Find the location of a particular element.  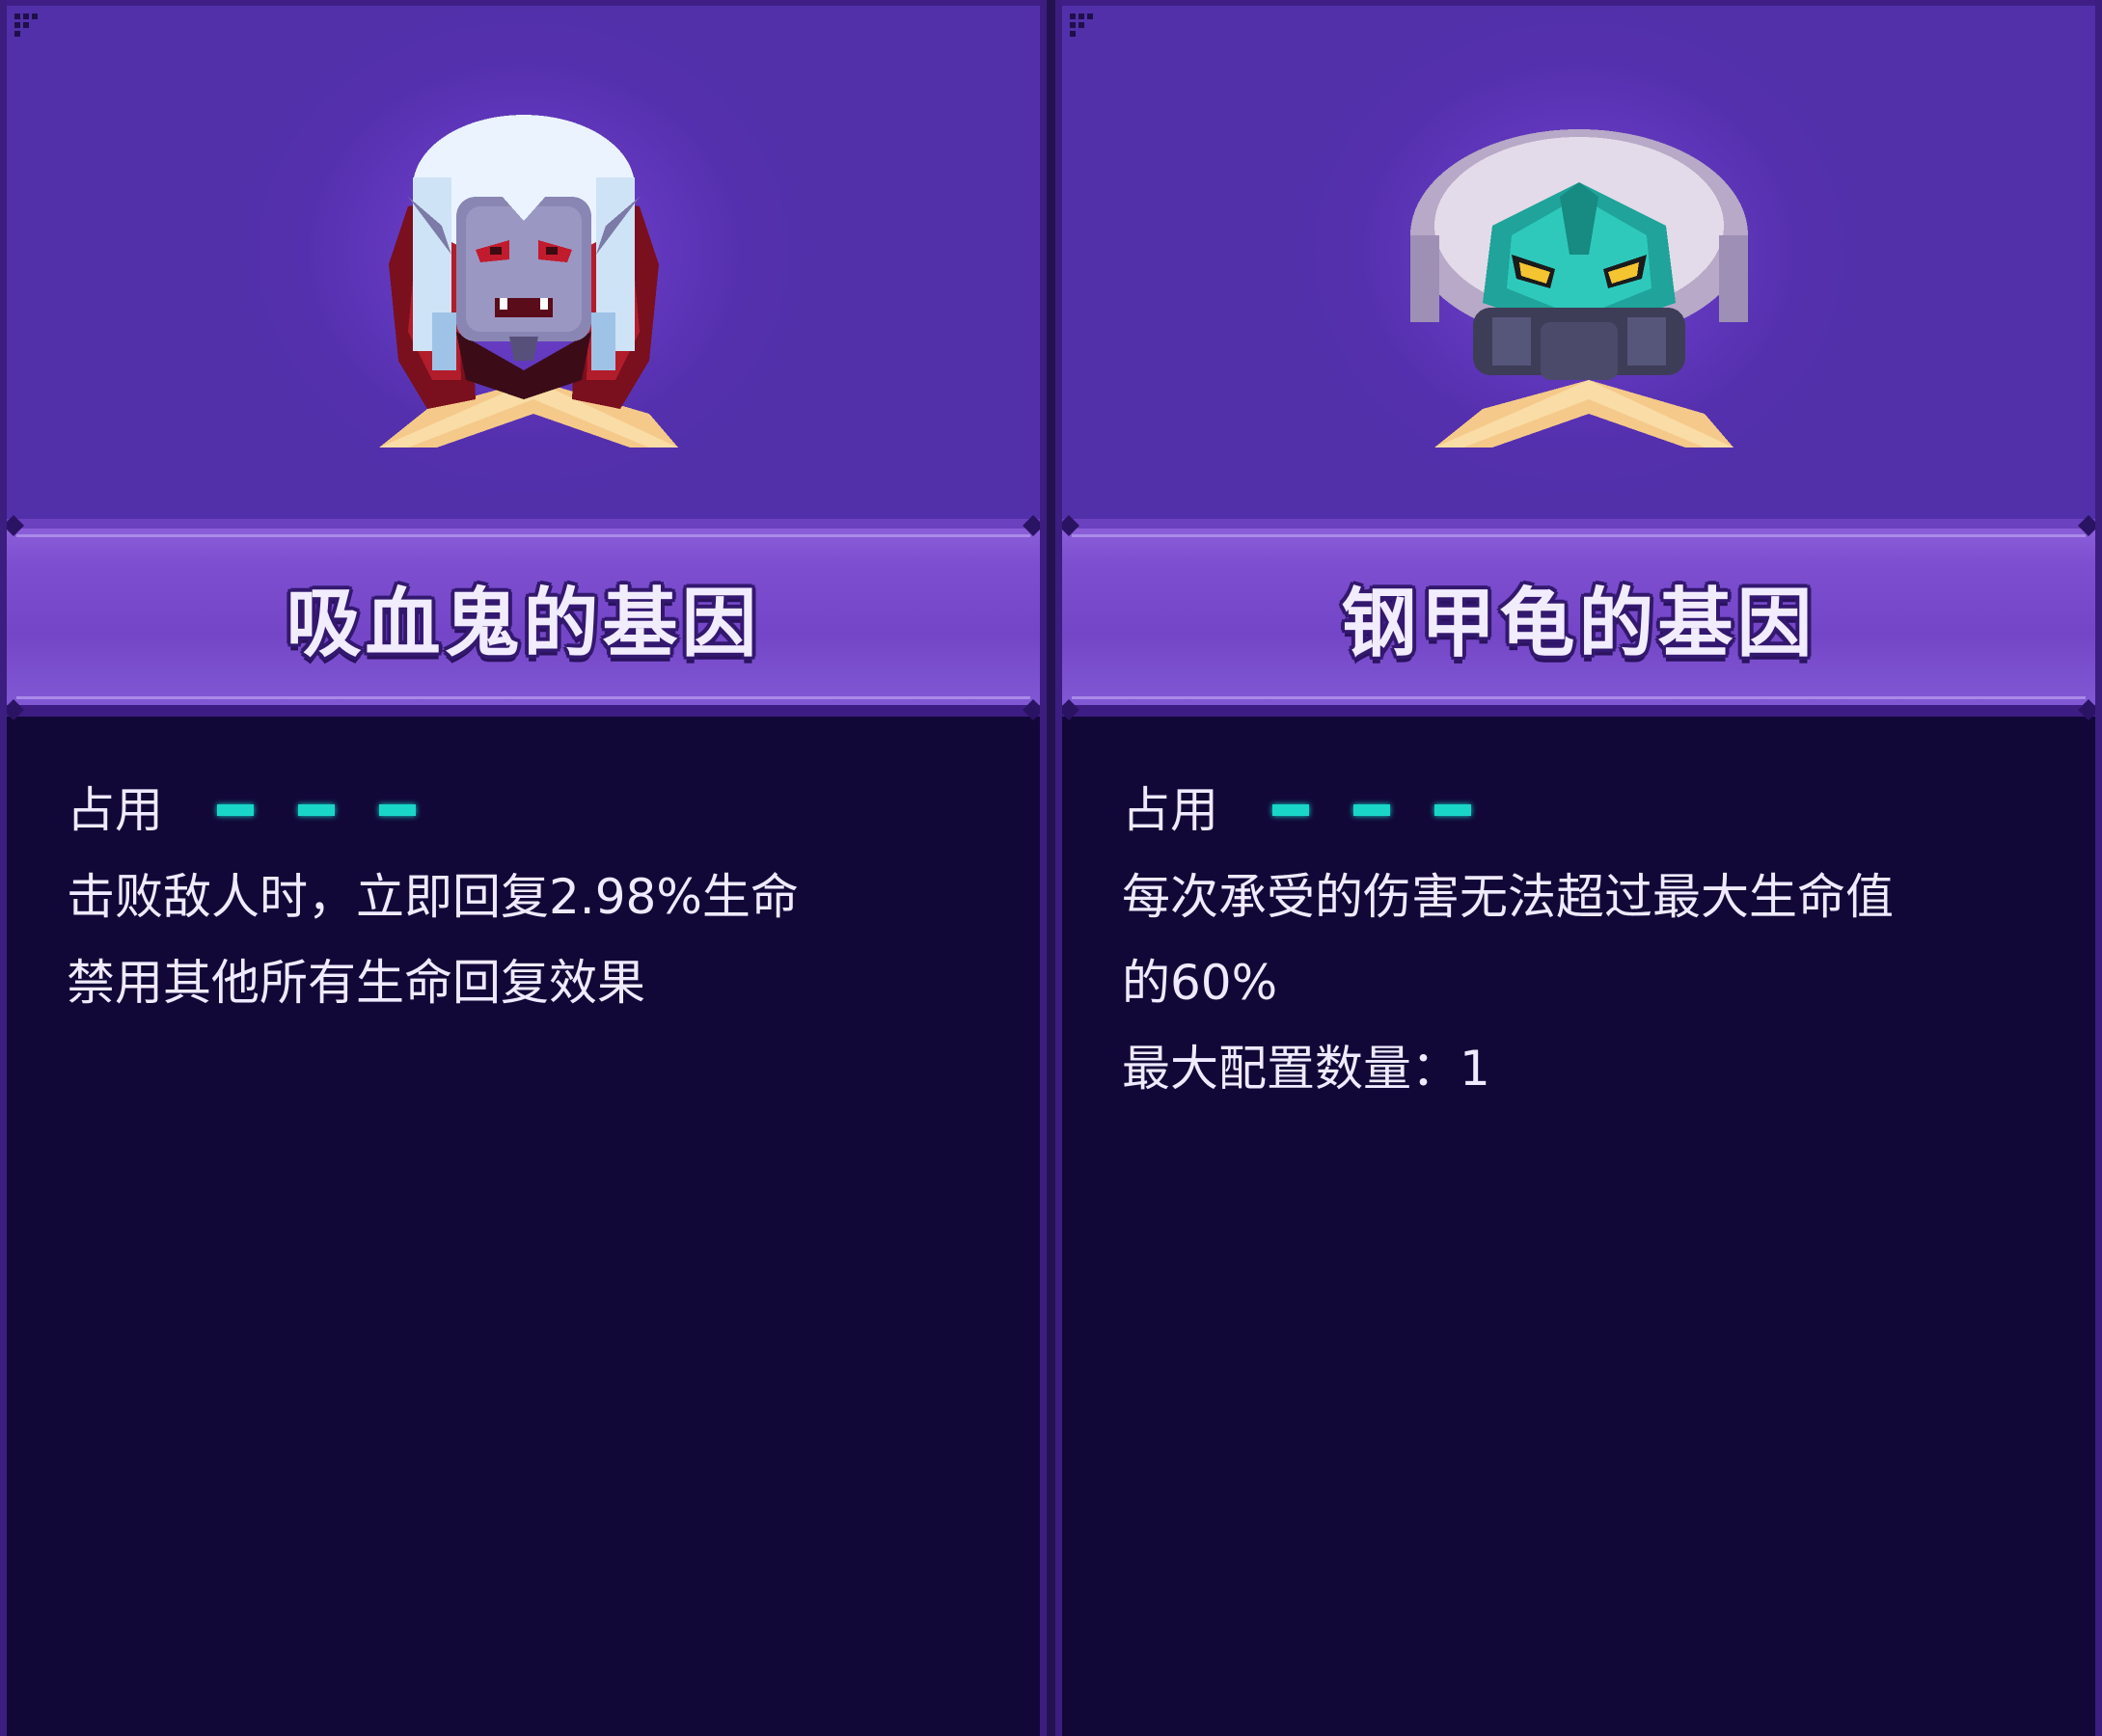

card-description: 占用 击败敌人时，立即回复2.98%生命 禁用其他所有生命回复效果 is located at coordinates (534, 899).